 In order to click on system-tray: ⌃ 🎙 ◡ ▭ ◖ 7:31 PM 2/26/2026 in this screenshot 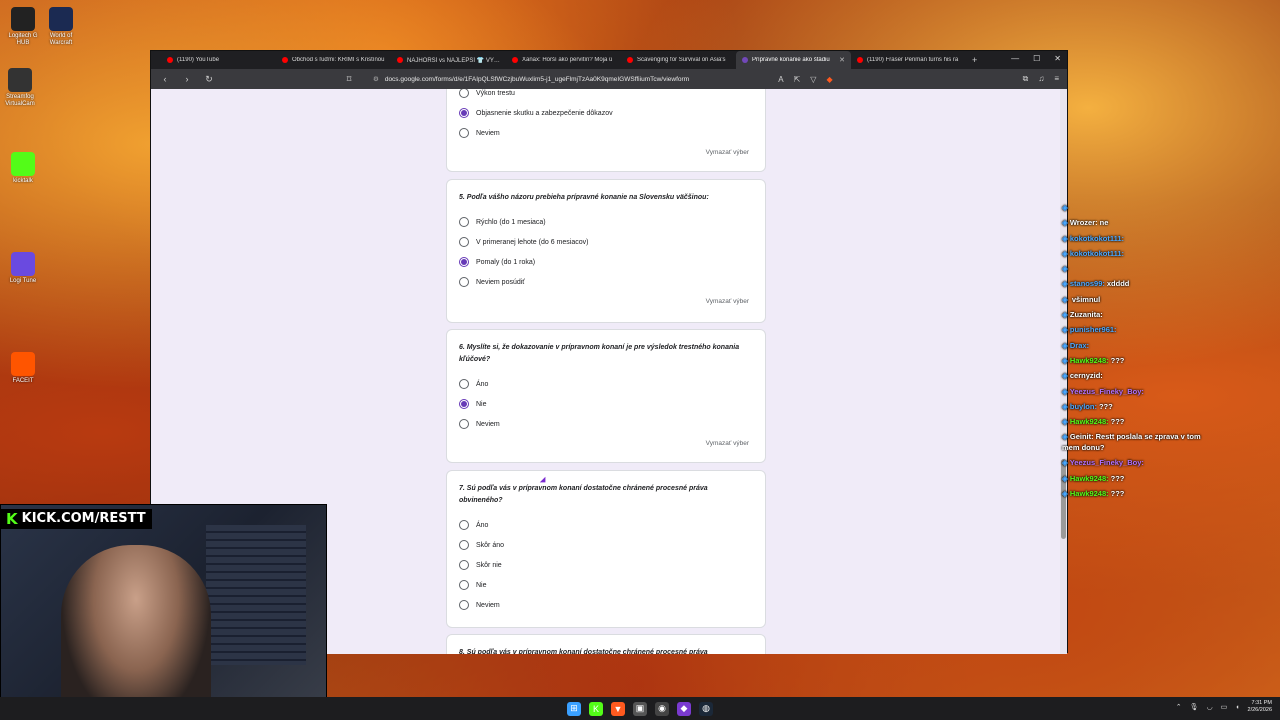, I will do `click(1224, 707)`.